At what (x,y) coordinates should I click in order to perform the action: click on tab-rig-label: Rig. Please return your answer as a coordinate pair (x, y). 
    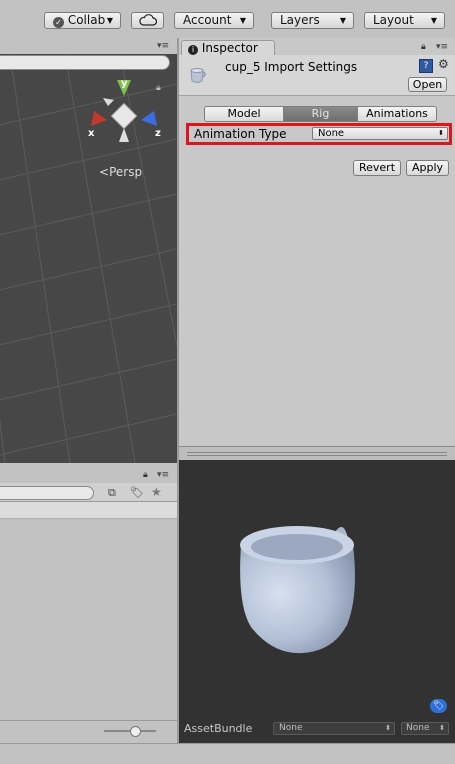
    Looking at the image, I should click on (320, 113).